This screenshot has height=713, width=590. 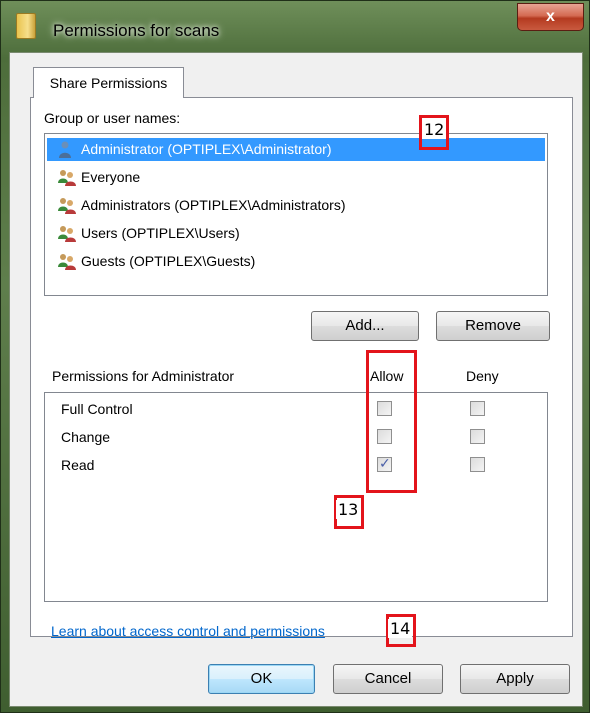 What do you see at coordinates (206, 149) in the screenshot?
I see `list-item-label: Administrator (OPTIPLEX\Administrator)` at bounding box center [206, 149].